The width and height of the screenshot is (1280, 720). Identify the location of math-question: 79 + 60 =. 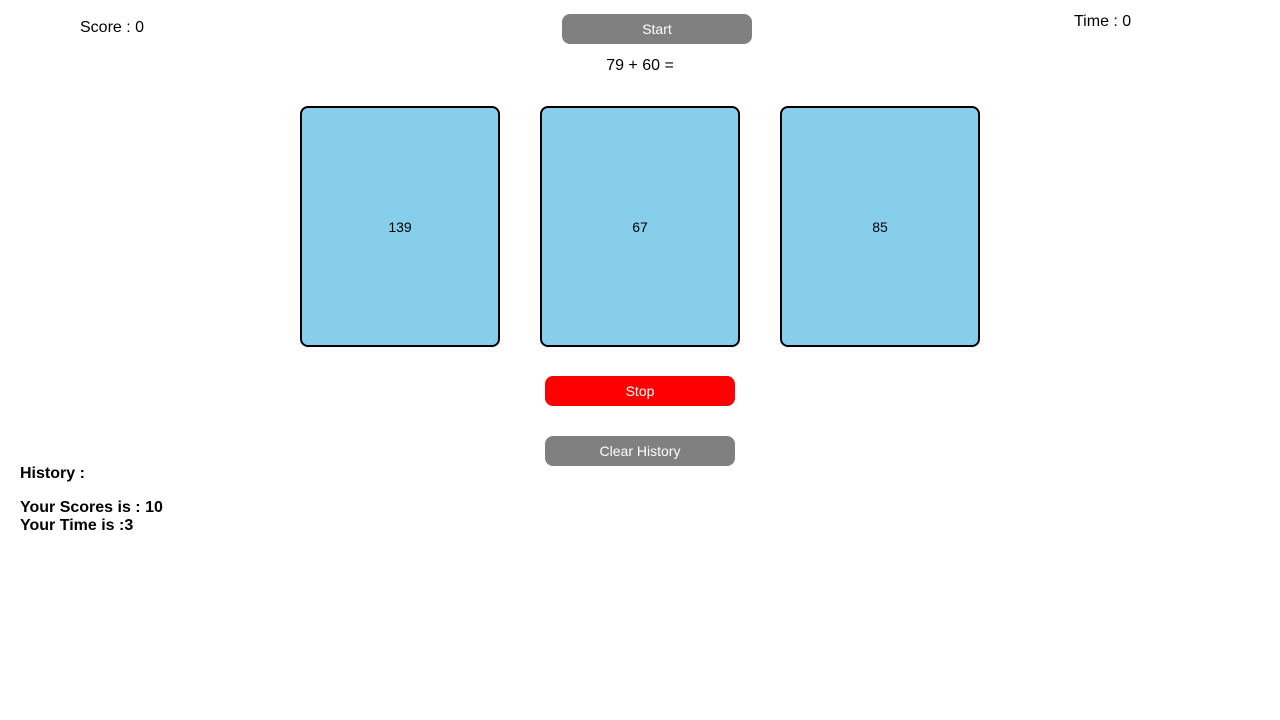
(640, 65).